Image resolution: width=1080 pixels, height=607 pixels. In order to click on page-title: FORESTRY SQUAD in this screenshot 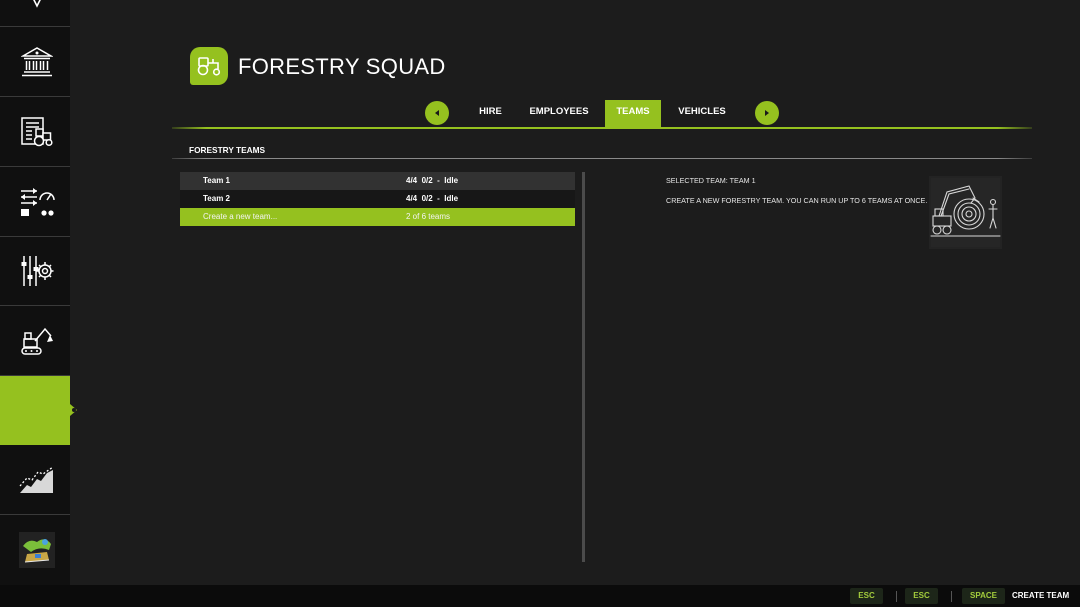, I will do `click(342, 66)`.